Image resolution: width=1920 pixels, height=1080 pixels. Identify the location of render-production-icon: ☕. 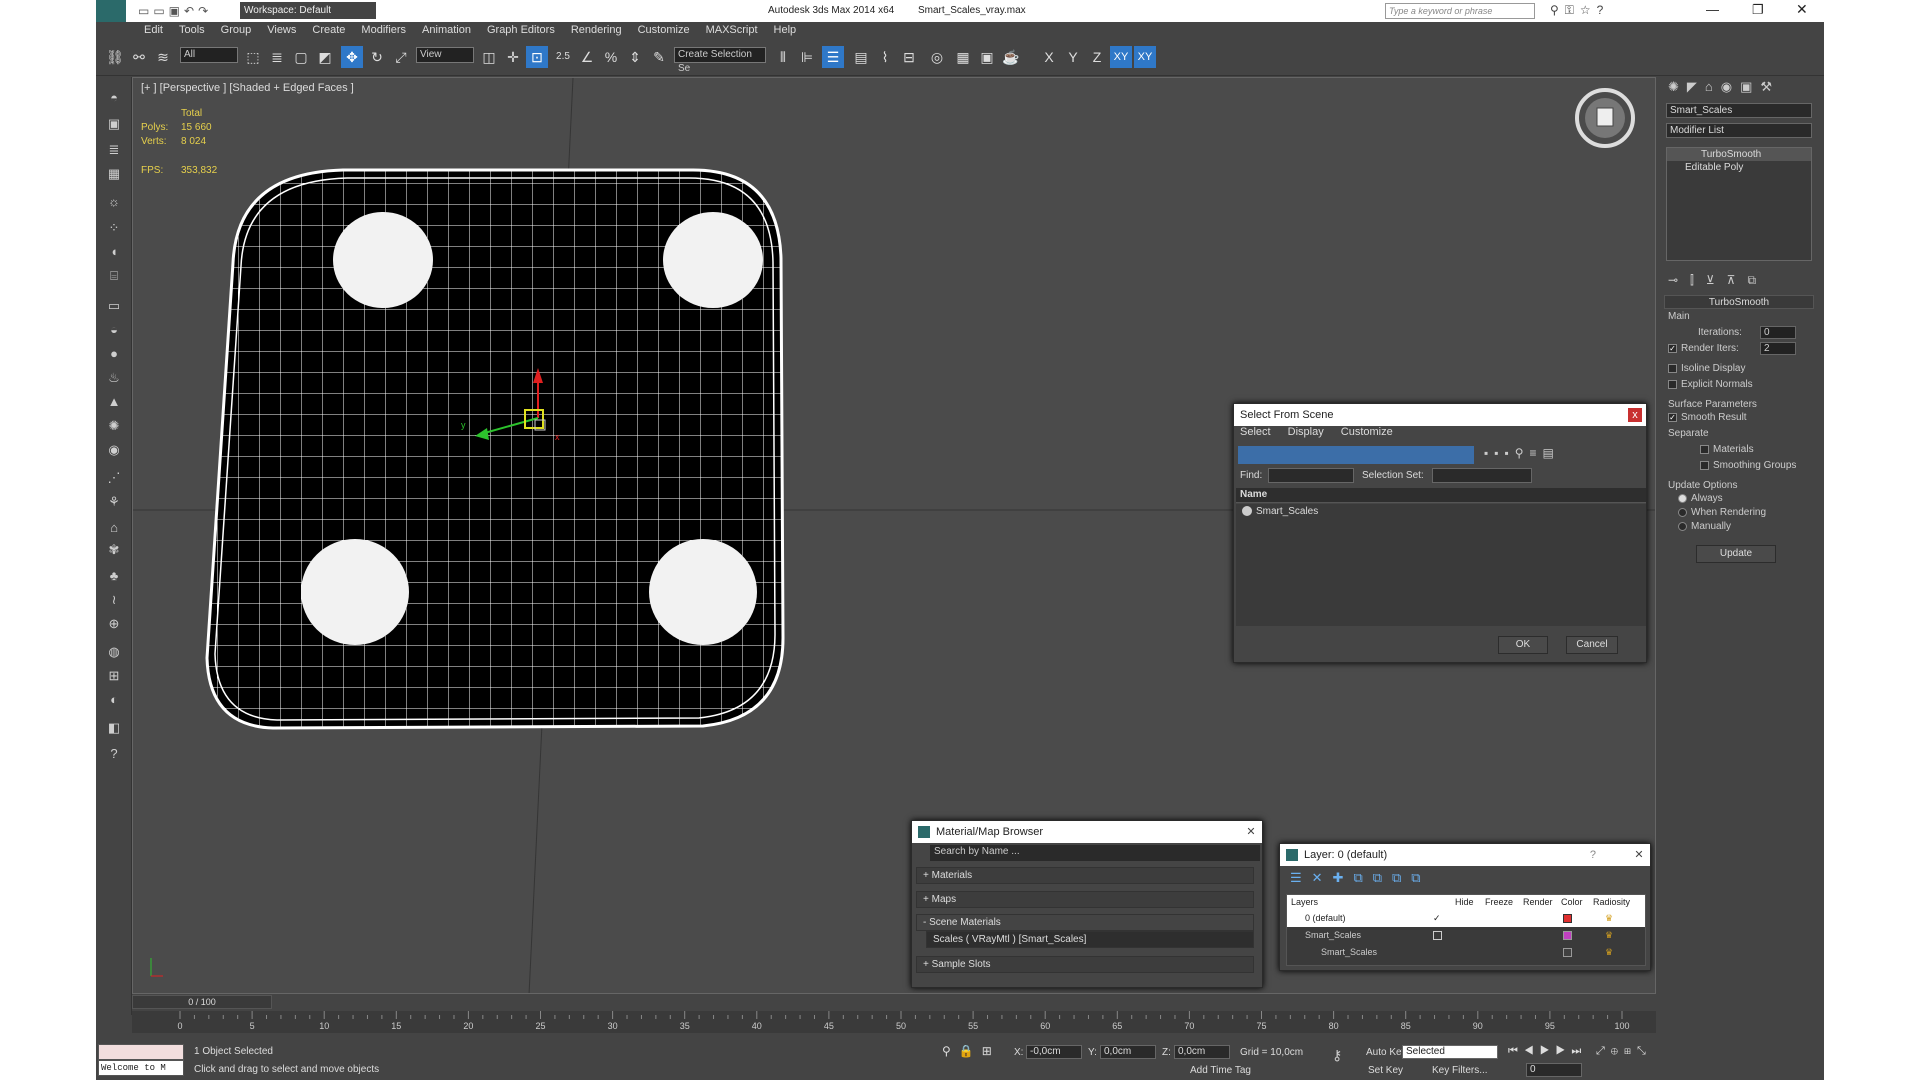
(1011, 57).